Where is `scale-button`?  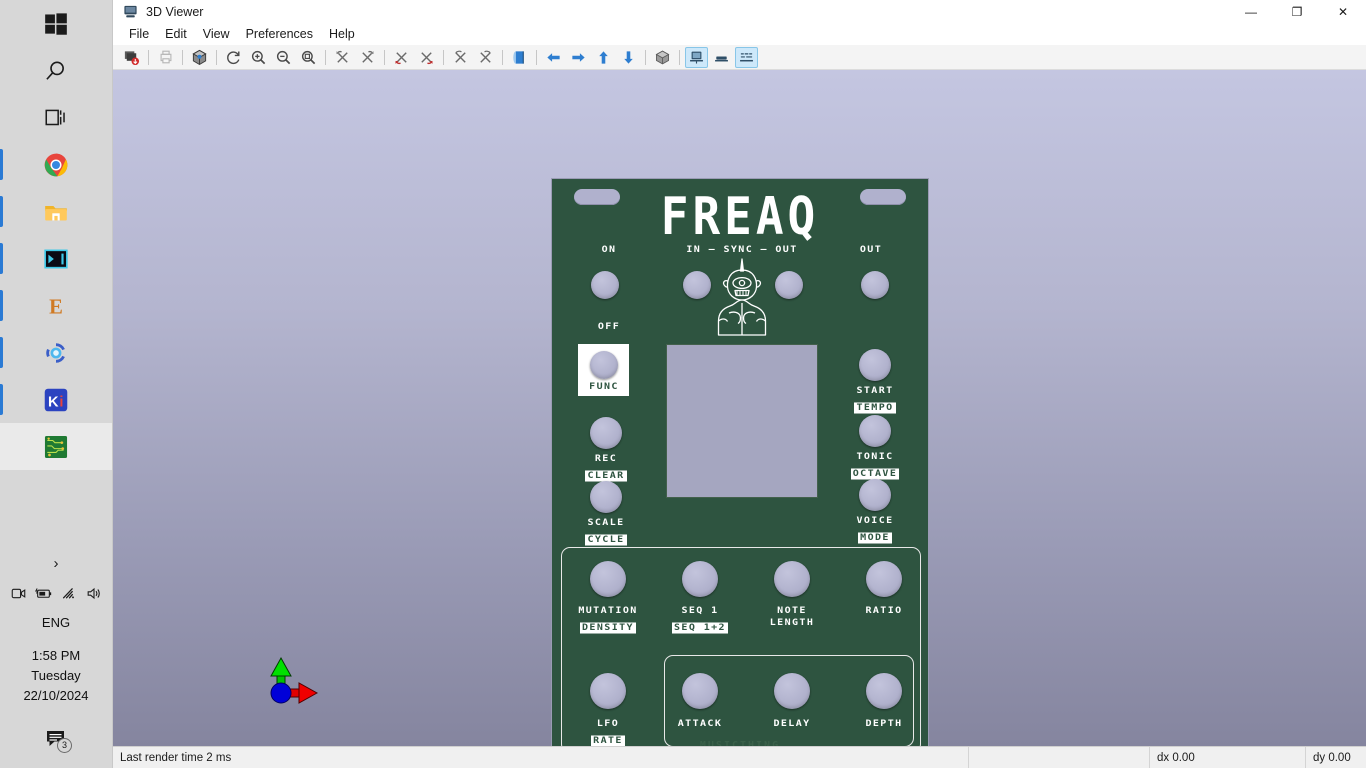 scale-button is located at coordinates (606, 497).